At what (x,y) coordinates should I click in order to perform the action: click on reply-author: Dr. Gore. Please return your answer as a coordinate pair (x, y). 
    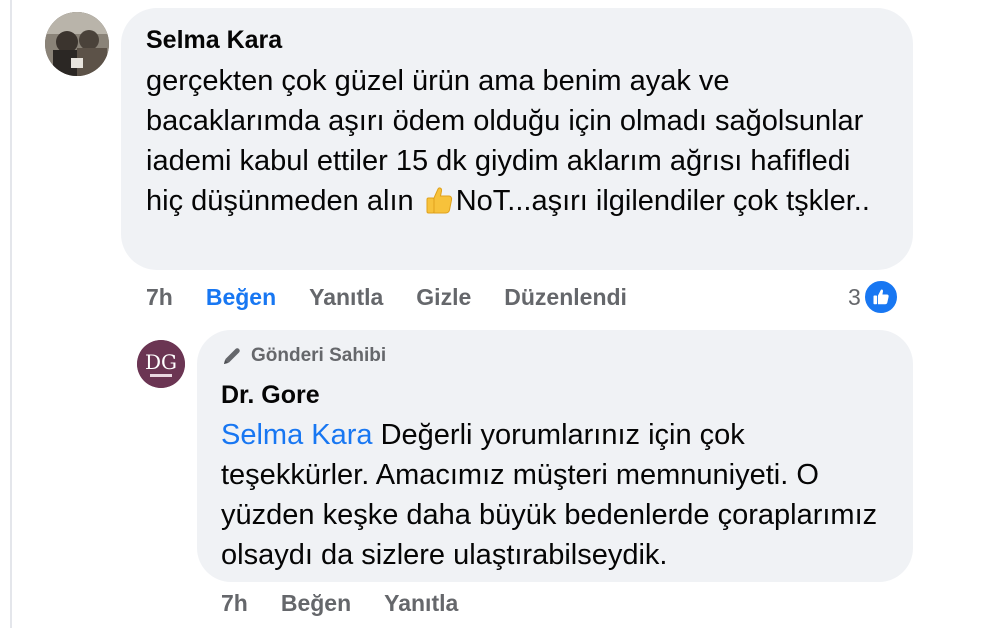
    Looking at the image, I should click on (555, 395).